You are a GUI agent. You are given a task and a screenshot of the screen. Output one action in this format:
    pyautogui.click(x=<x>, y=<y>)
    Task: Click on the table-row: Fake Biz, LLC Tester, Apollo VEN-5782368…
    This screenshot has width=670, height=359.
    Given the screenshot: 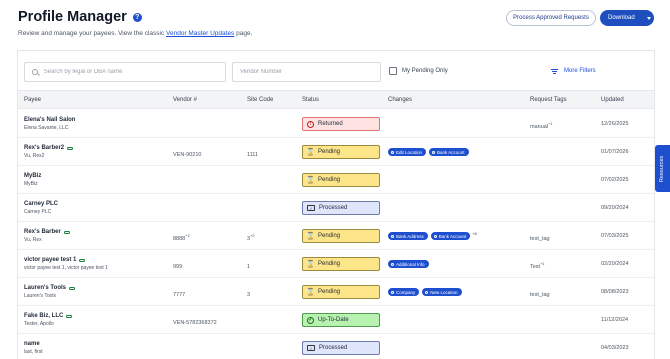 What is the action you would take?
    pyautogui.click(x=336, y=320)
    